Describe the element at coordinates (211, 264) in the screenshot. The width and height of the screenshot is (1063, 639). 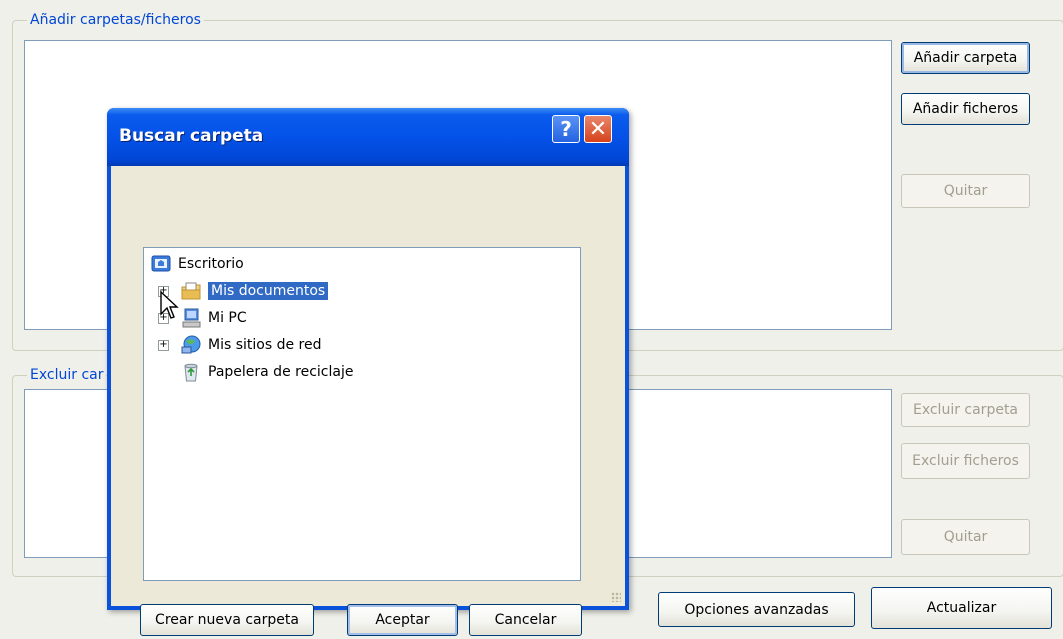
I see `tree-item-label: Escritorio` at that location.